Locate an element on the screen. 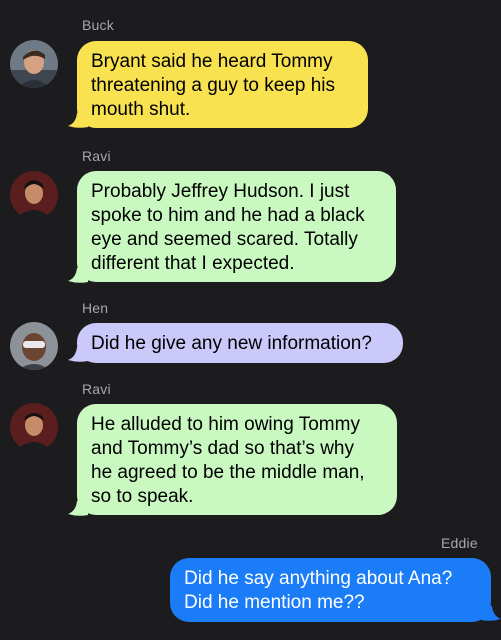 Image resolution: width=501 pixels, height=640 pixels. sender-name-hen: Hen is located at coordinates (95, 308).